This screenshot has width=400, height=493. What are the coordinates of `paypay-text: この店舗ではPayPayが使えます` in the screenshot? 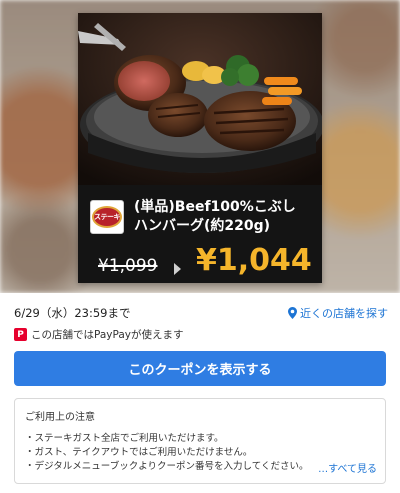 It's located at (107, 335).